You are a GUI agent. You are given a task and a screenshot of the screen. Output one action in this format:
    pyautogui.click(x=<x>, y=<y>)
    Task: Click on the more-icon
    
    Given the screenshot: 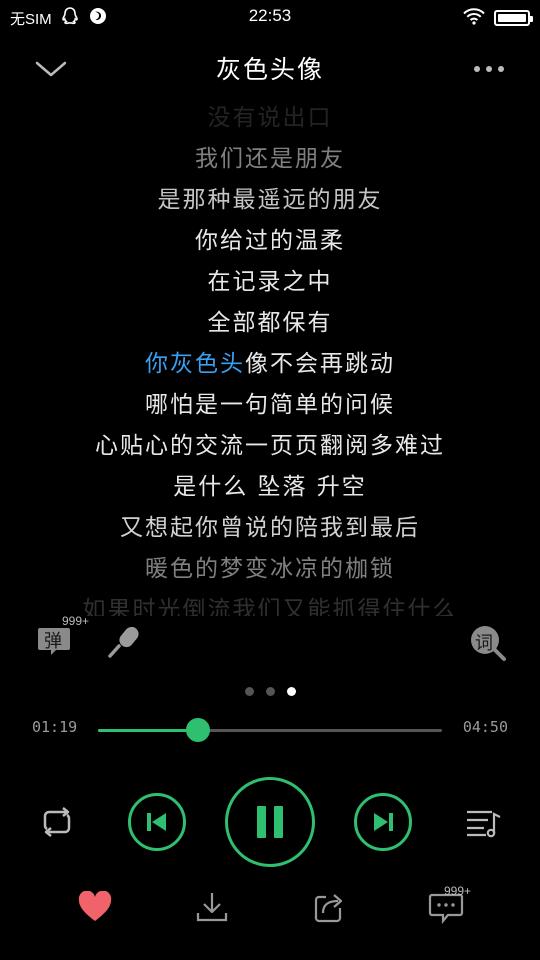 What is the action you would take?
    pyautogui.click(x=489, y=69)
    